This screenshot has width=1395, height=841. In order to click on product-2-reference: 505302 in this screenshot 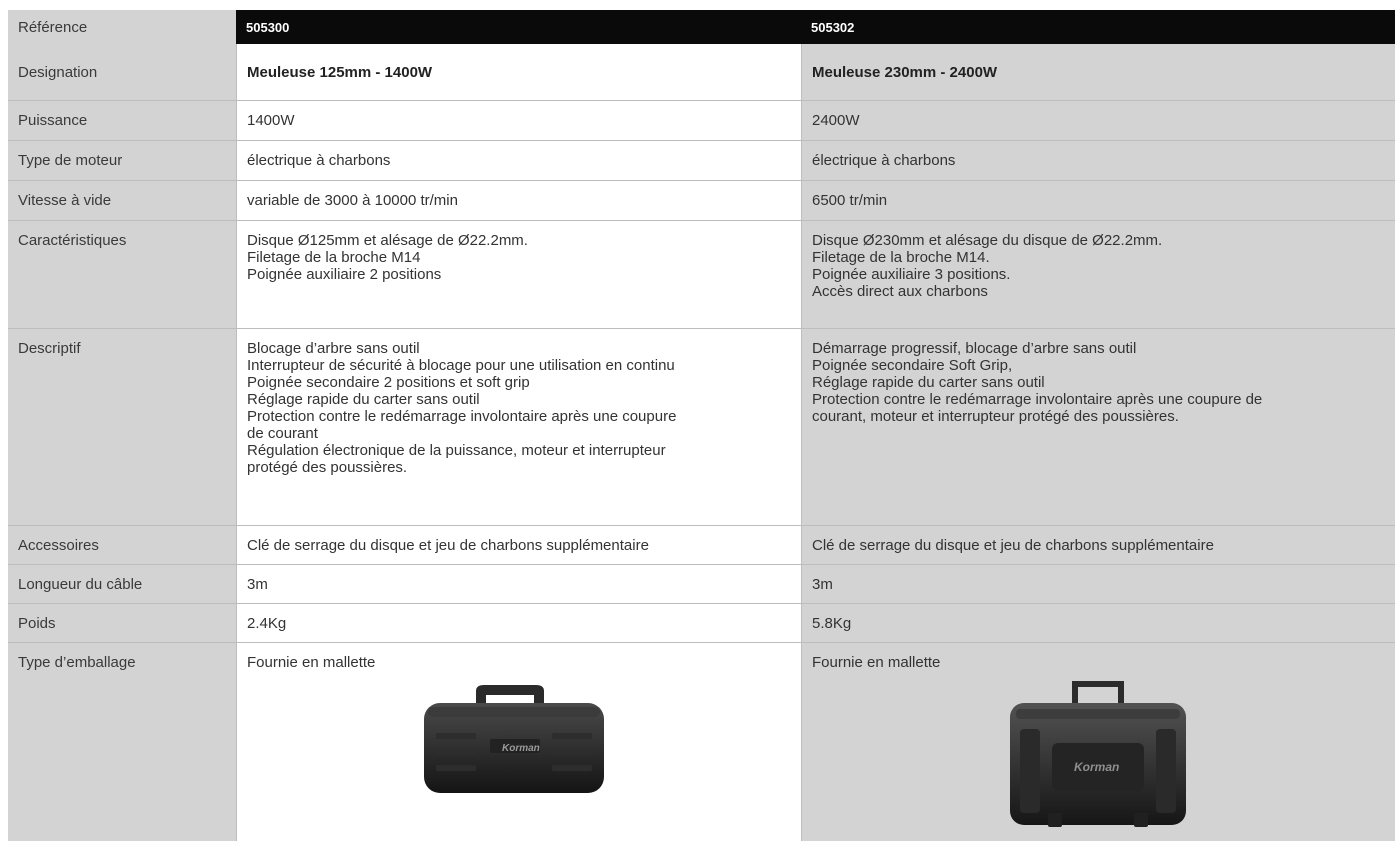, I will do `click(1098, 27)`.